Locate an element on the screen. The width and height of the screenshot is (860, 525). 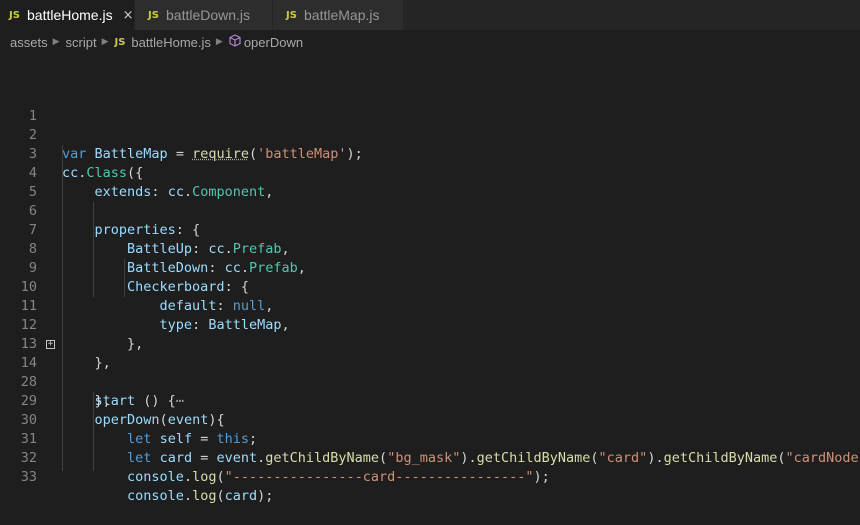
expand-fold-icon: + is located at coordinates (50, 344).